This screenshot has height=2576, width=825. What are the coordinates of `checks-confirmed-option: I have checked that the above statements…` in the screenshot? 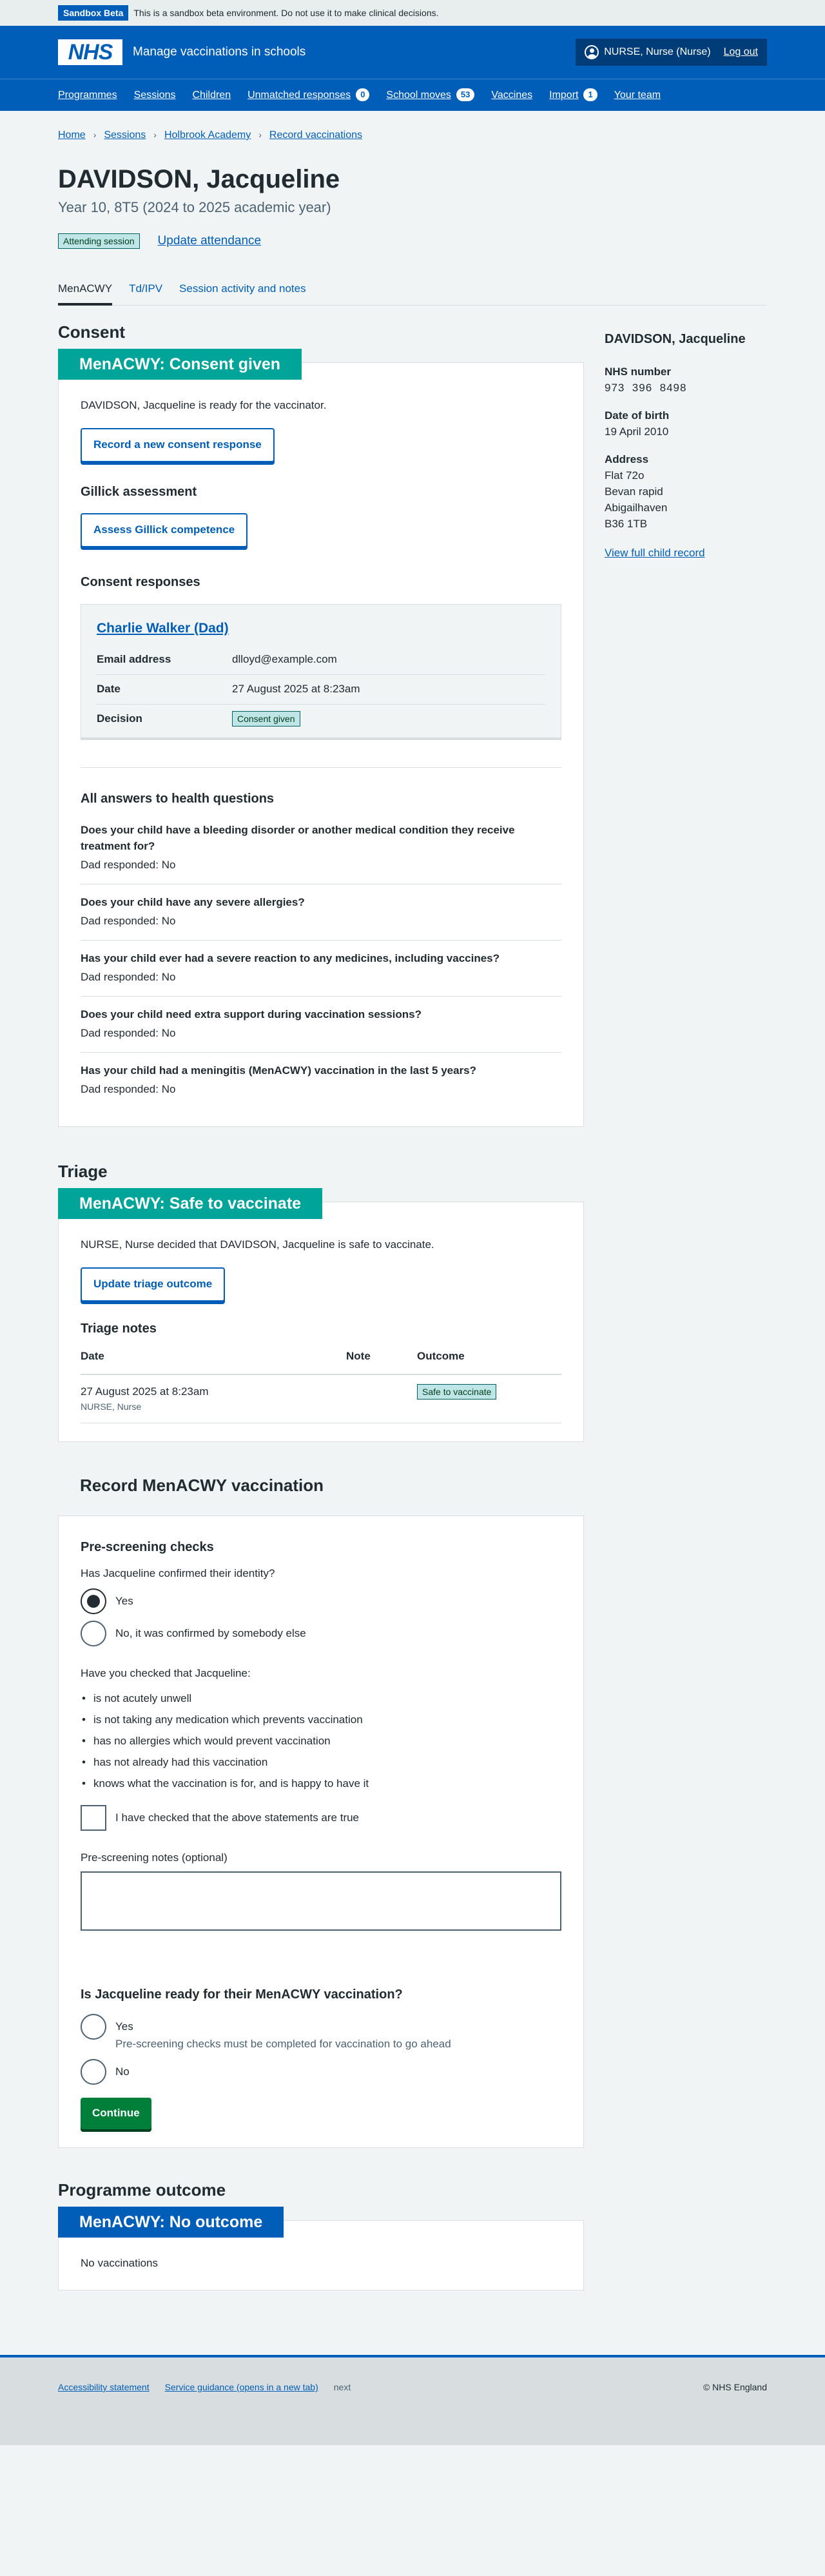 It's located at (321, 1818).